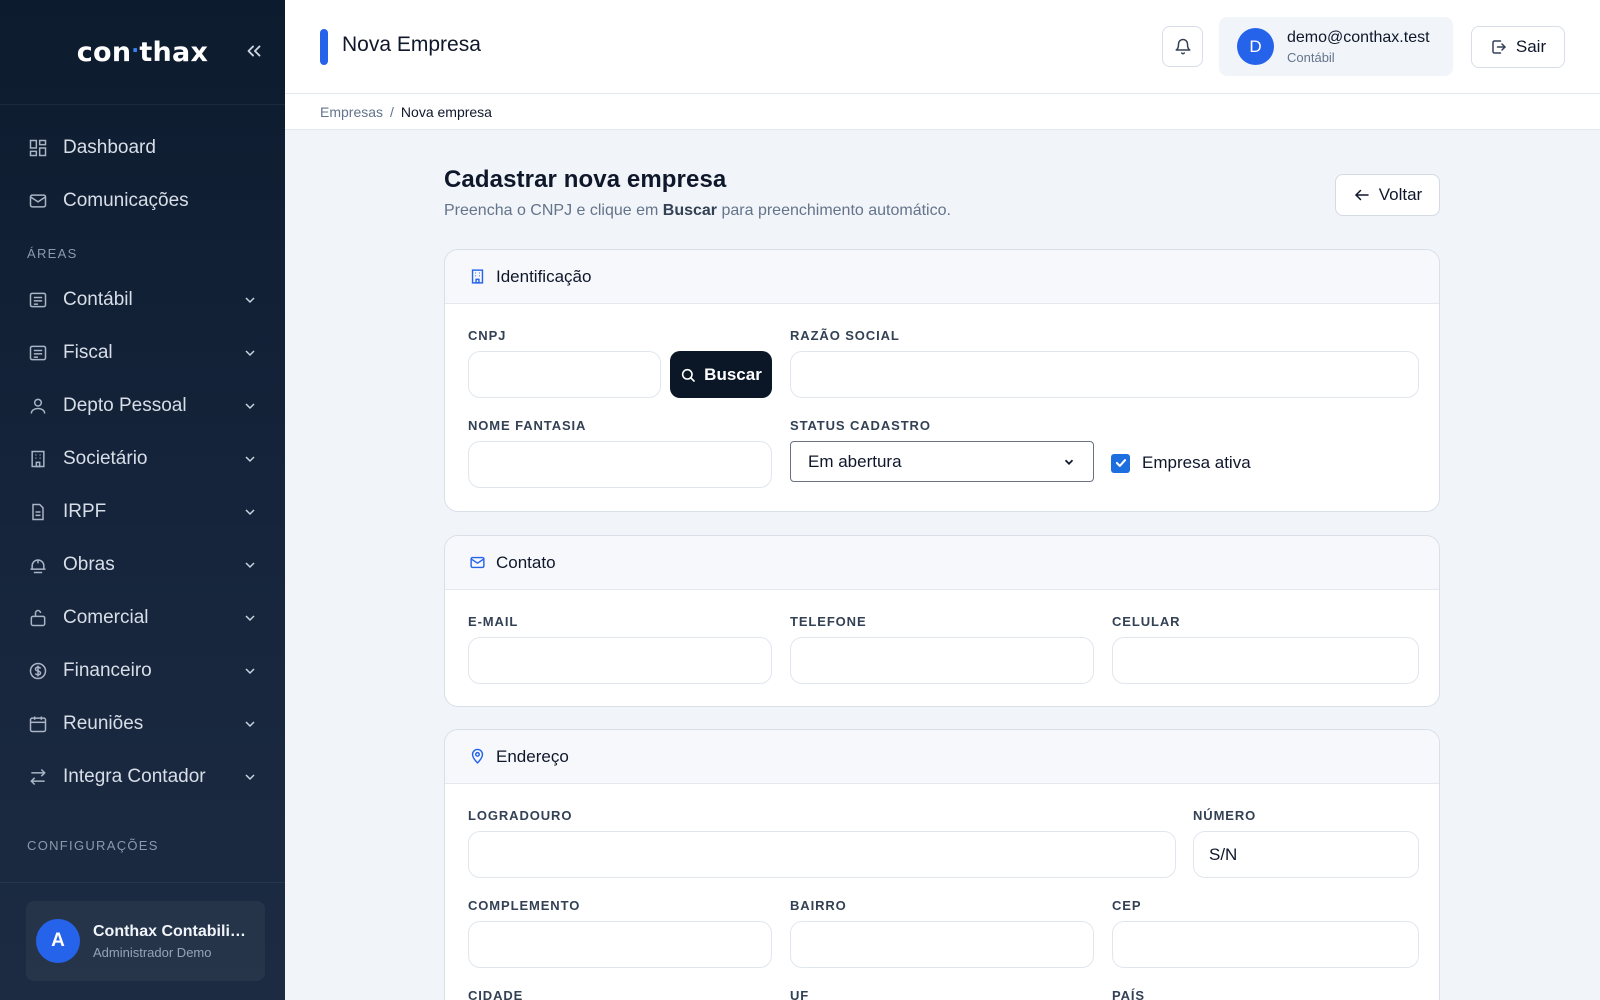 Image resolution: width=1600 pixels, height=1000 pixels. What do you see at coordinates (620, 464) in the screenshot?
I see `nome-fantasia-input` at bounding box center [620, 464].